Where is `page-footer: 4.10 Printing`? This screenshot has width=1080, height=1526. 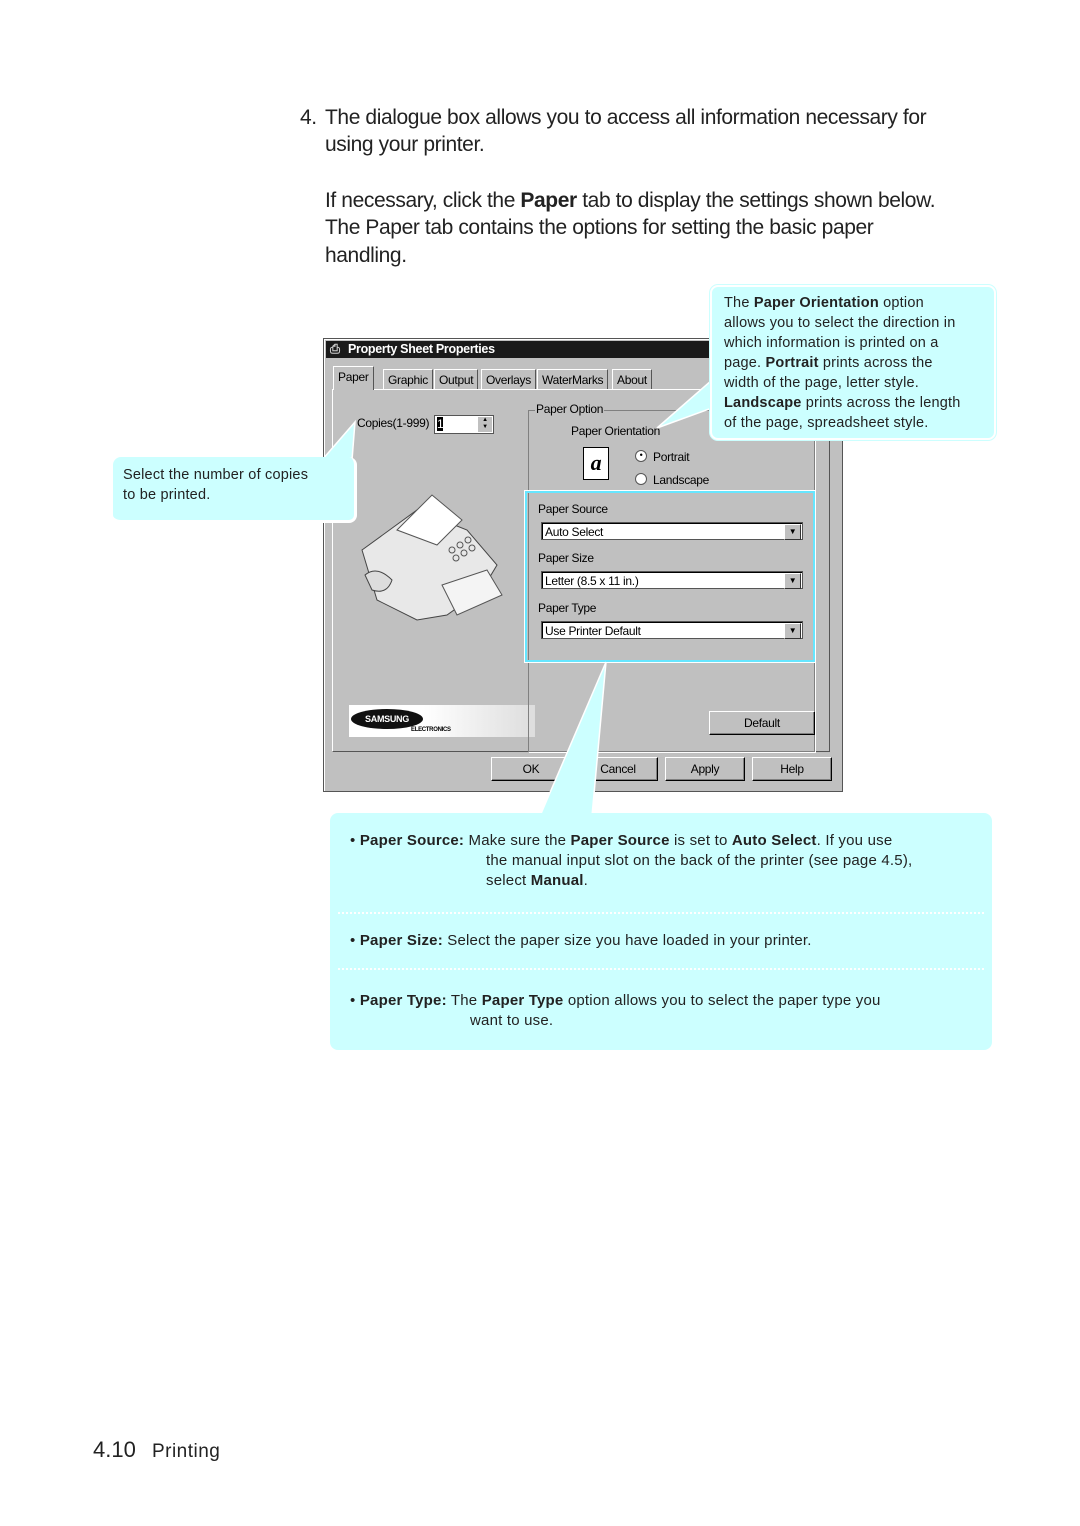 page-footer: 4.10 Printing is located at coordinates (156, 1450).